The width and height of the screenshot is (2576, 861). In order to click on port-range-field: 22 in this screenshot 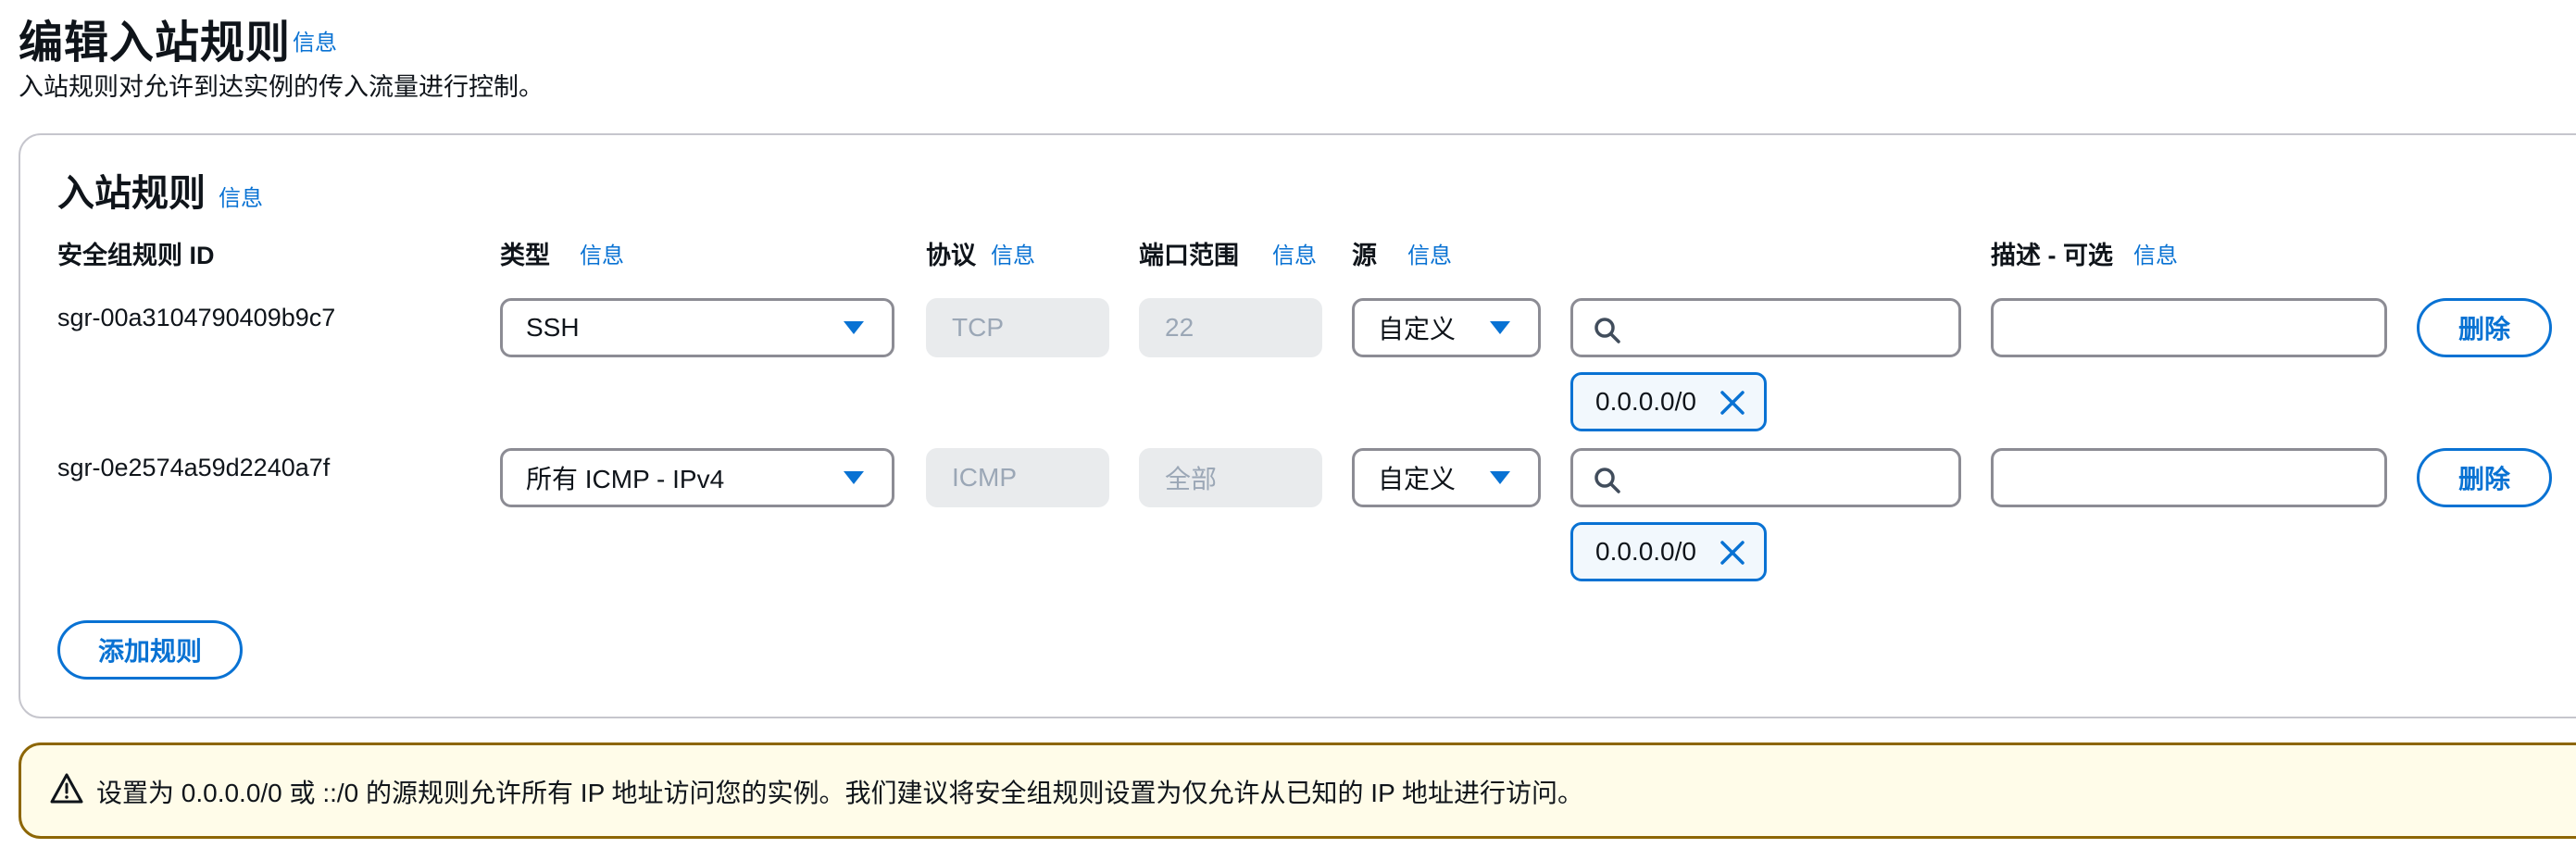, I will do `click(1230, 327)`.